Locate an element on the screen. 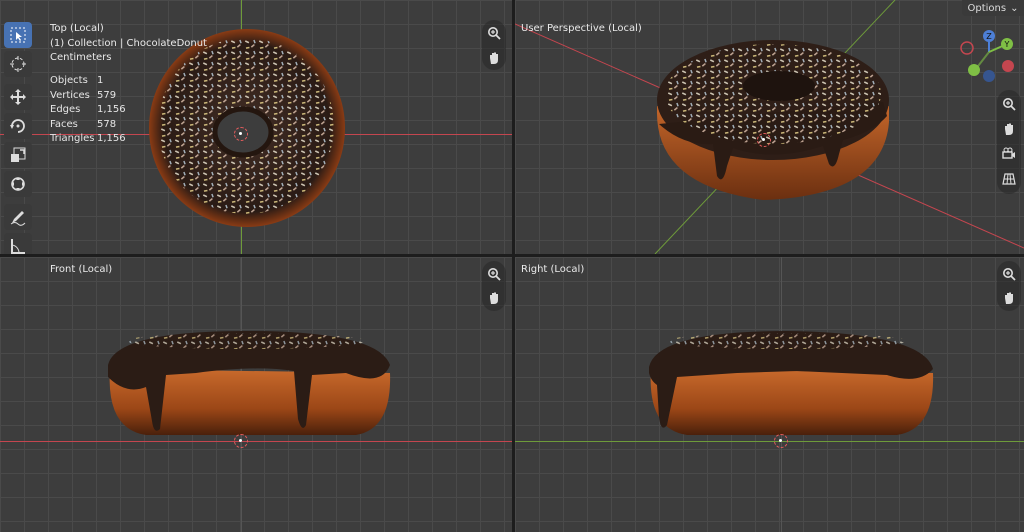  stat-label: Faces is located at coordinates (64, 124).